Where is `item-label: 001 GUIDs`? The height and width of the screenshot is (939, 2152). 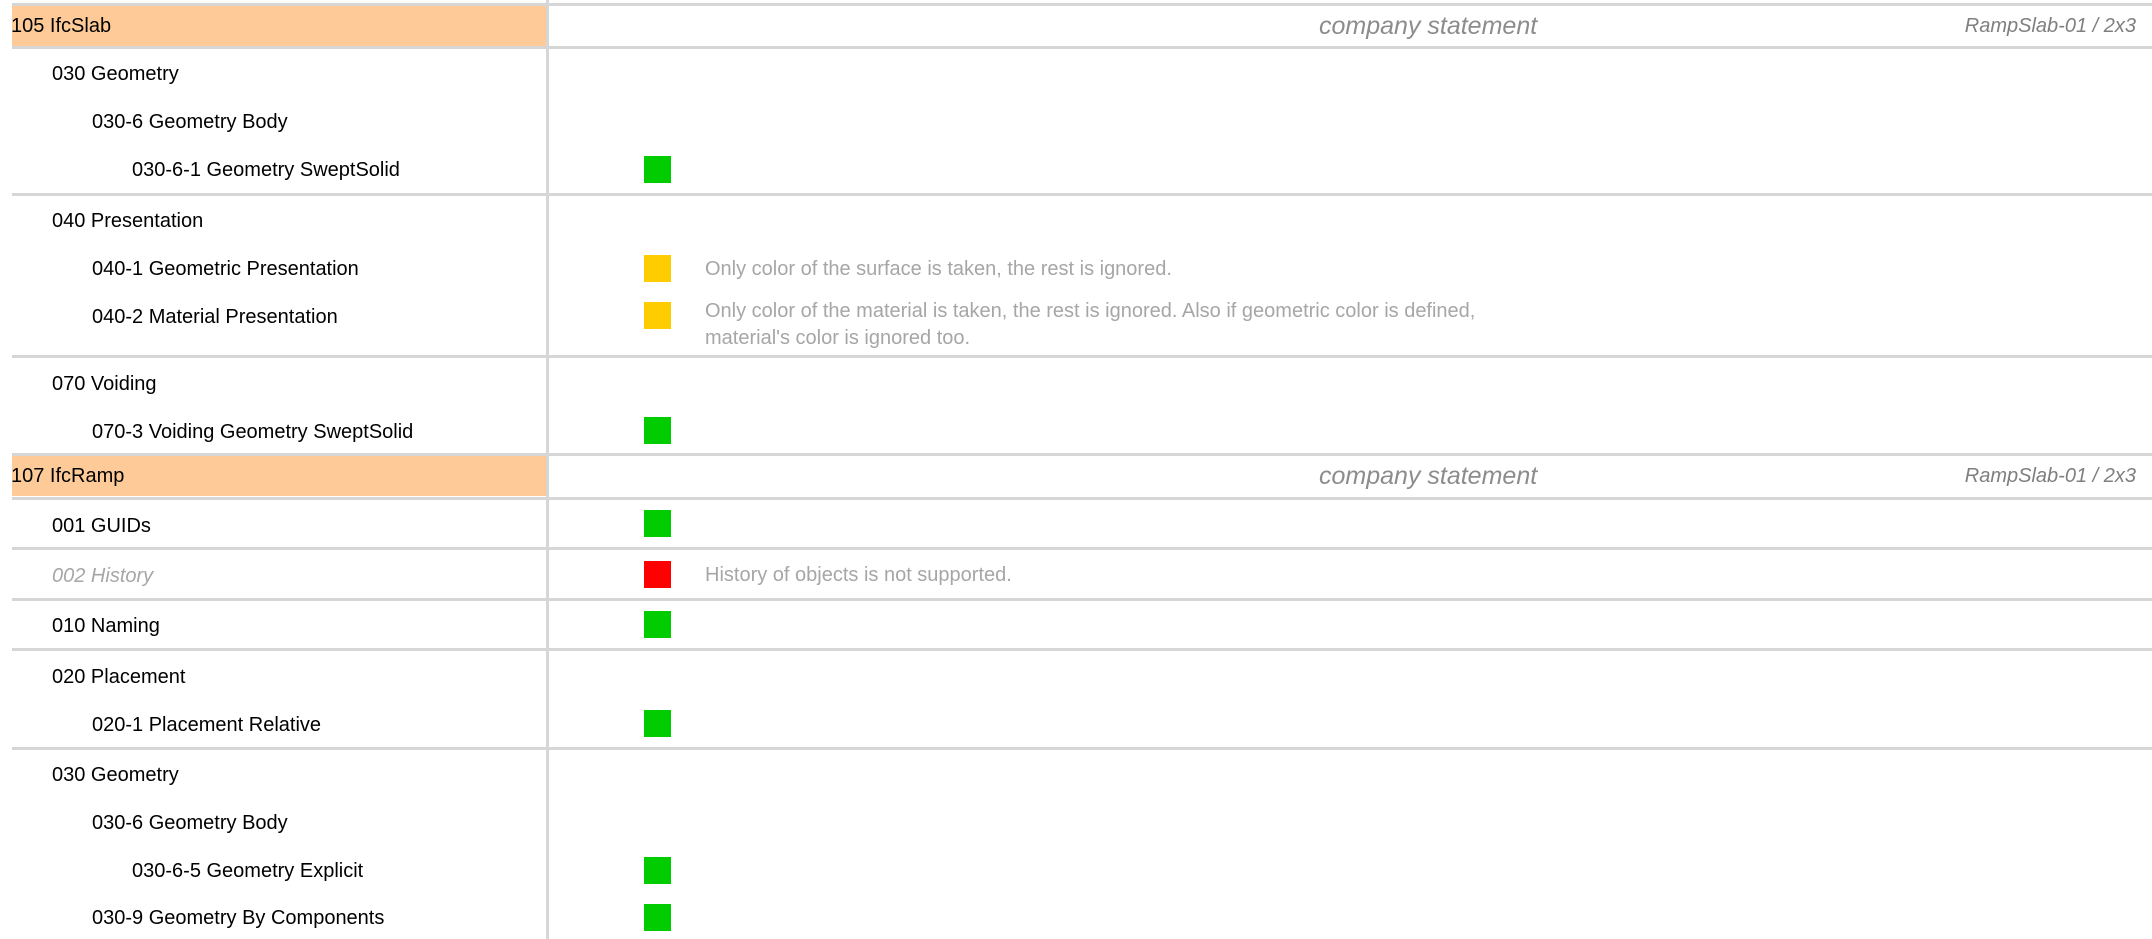
item-label: 001 GUIDs is located at coordinates (101, 526).